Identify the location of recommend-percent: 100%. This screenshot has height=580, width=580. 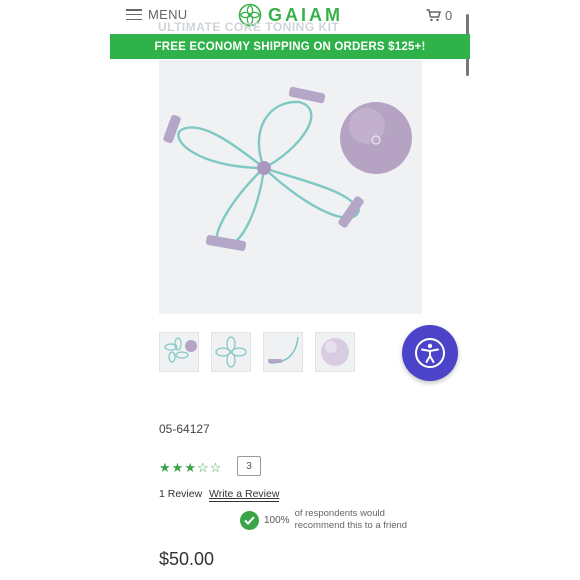
(277, 520).